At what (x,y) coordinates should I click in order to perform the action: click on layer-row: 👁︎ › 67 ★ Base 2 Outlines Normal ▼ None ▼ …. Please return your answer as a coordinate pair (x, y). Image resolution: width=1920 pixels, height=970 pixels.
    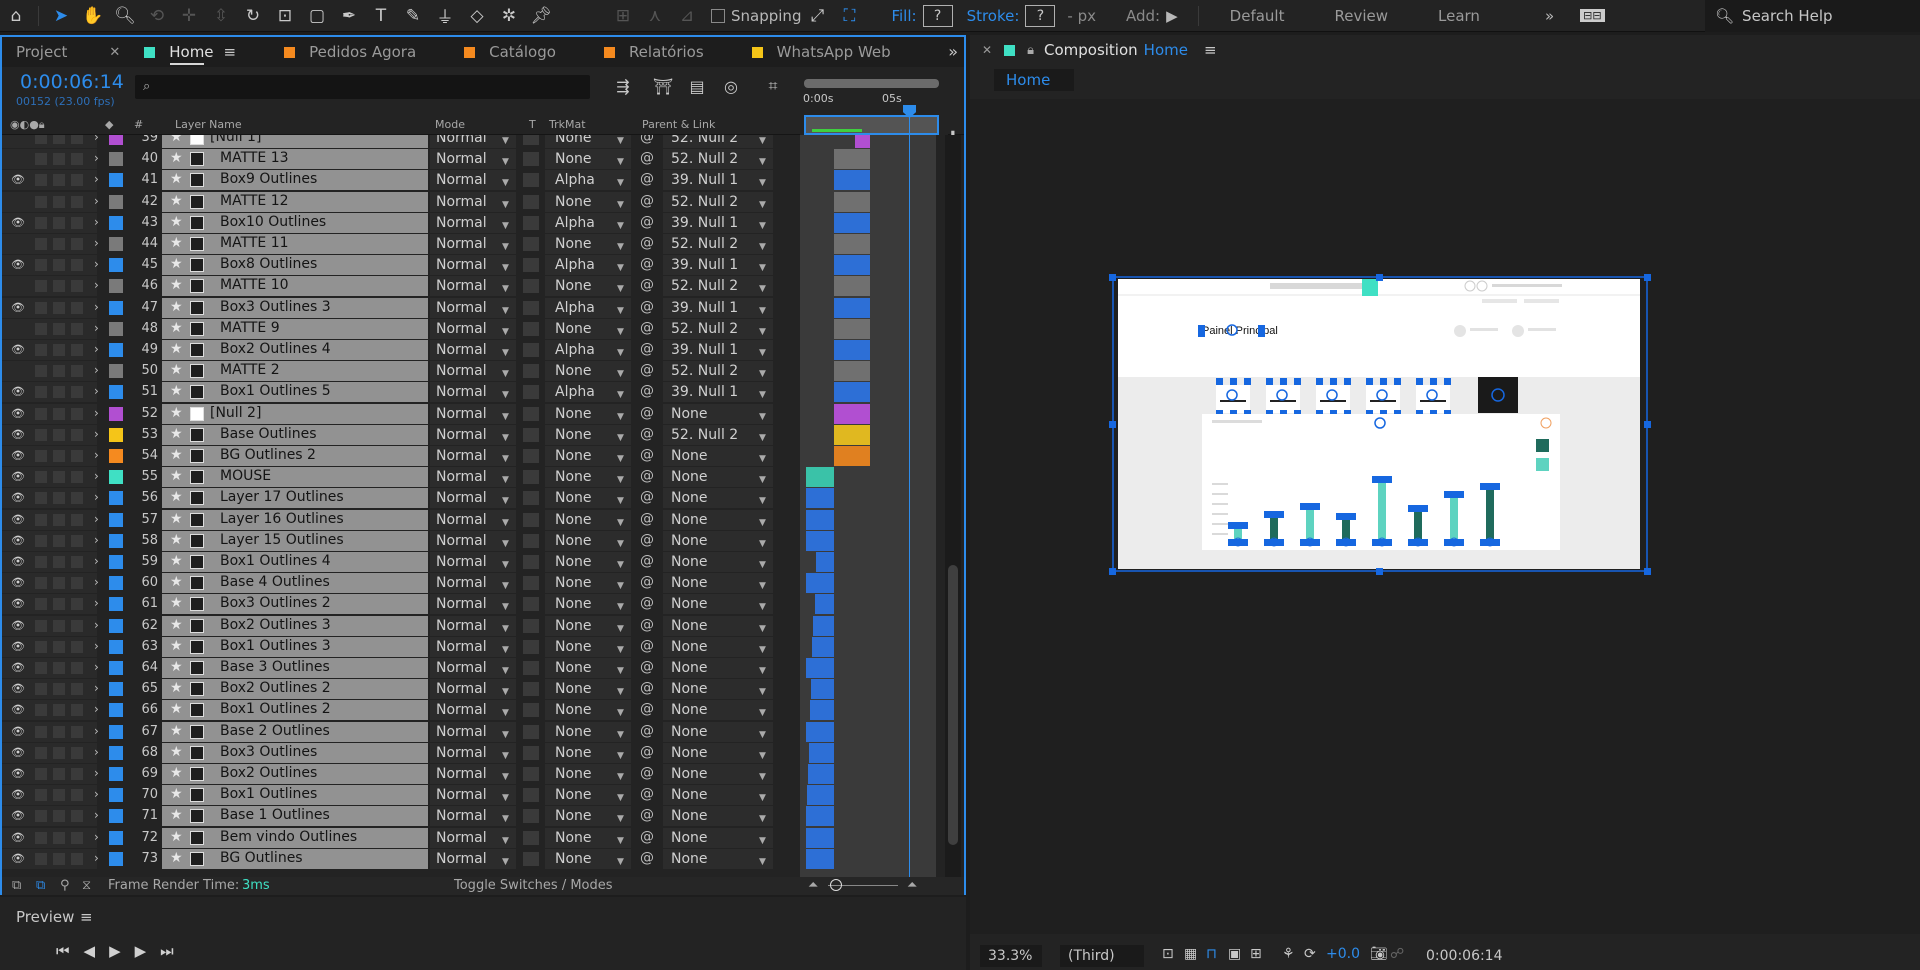
    Looking at the image, I should click on (402, 732).